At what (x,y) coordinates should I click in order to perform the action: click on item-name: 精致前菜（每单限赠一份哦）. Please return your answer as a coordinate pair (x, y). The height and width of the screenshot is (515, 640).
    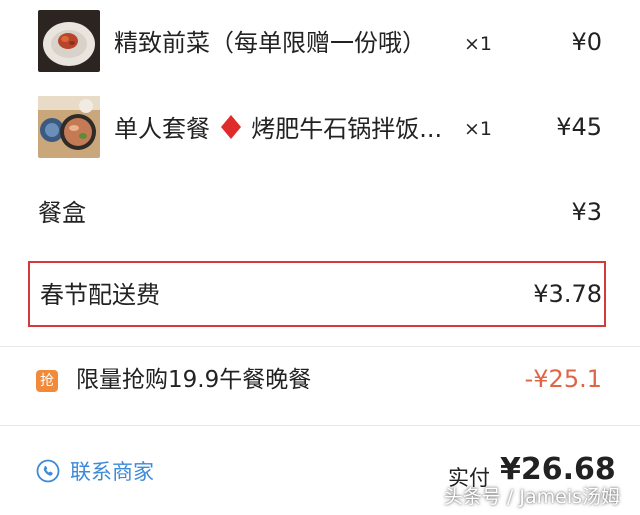
    Looking at the image, I should click on (270, 43).